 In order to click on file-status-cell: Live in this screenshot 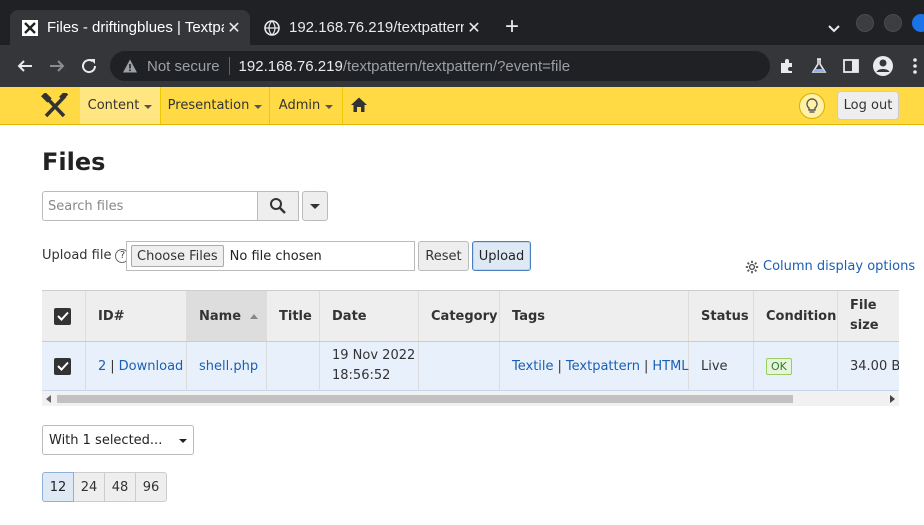, I will do `click(721, 366)`.